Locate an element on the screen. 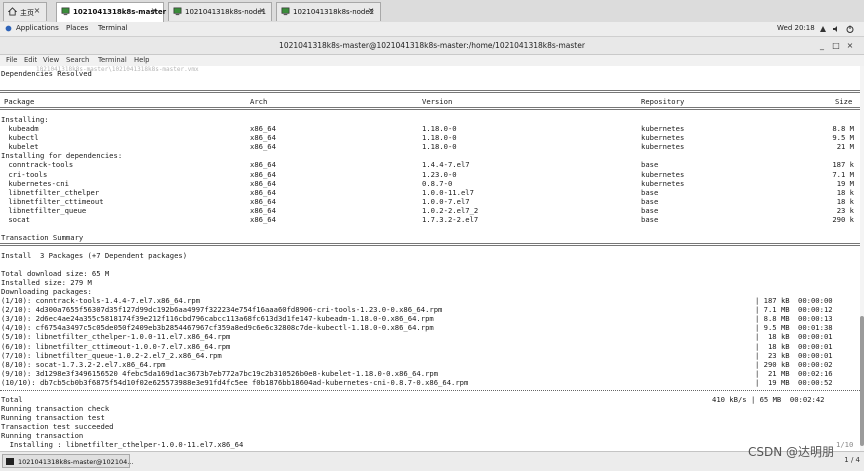  terminal-app-menu: Terminal is located at coordinates (113, 28).